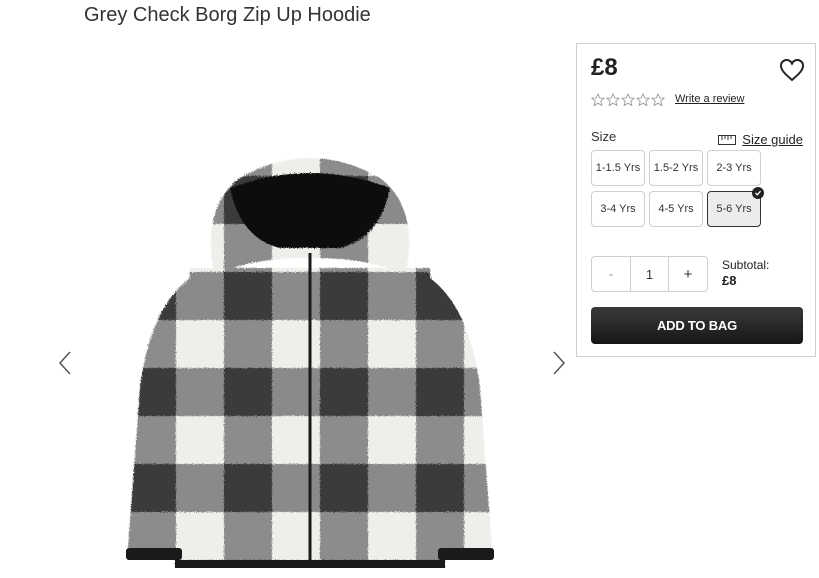  Describe the element at coordinates (618, 168) in the screenshot. I see `size-option: 1-1.5 Yrs` at that location.